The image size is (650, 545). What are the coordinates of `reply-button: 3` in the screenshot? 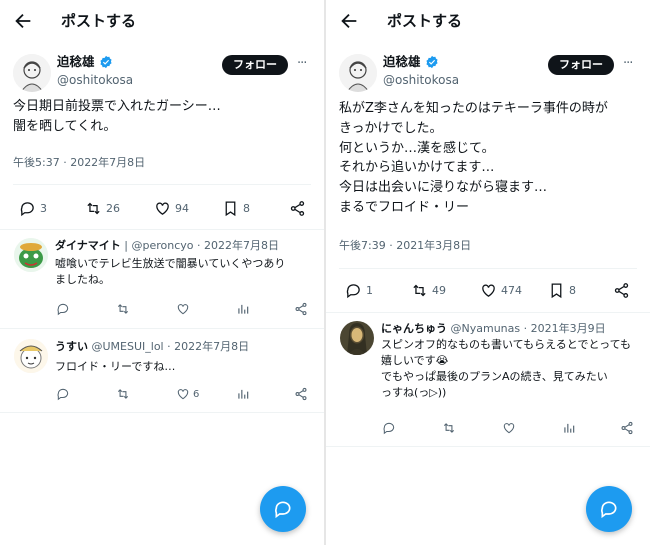 It's located at (33, 208).